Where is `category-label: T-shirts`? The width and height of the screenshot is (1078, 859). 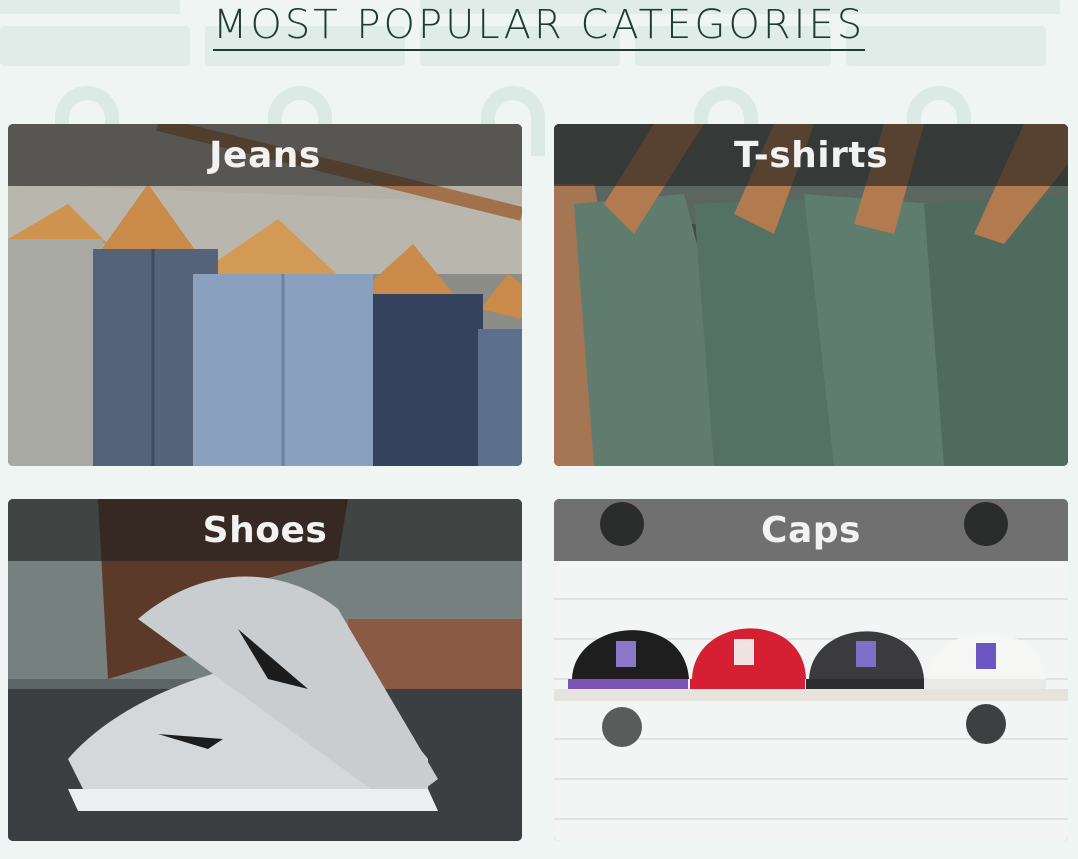
category-label: T-shirts is located at coordinates (811, 155).